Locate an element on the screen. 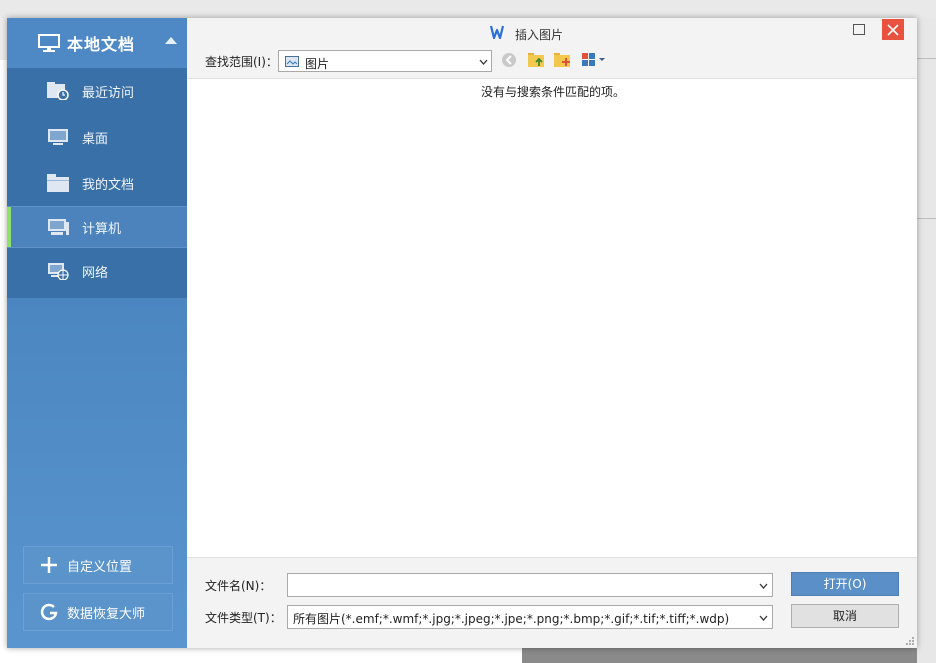 This screenshot has height=663, width=936. pictures-folder-icon is located at coordinates (292, 61).